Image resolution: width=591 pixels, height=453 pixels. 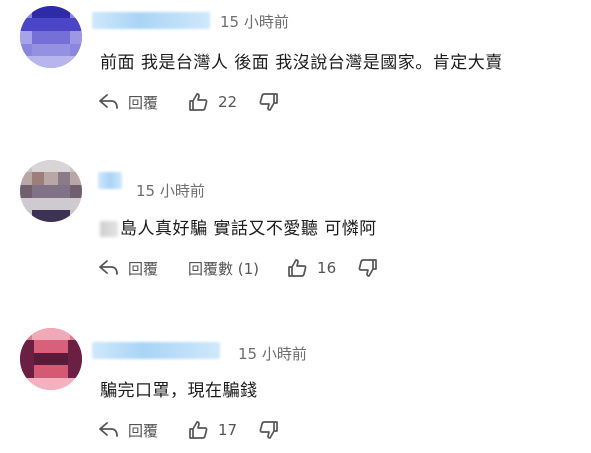 What do you see at coordinates (248, 229) in the screenshot?
I see `comment-text-body: 島人真好騙 實話又不愛聽 可憐阿` at bounding box center [248, 229].